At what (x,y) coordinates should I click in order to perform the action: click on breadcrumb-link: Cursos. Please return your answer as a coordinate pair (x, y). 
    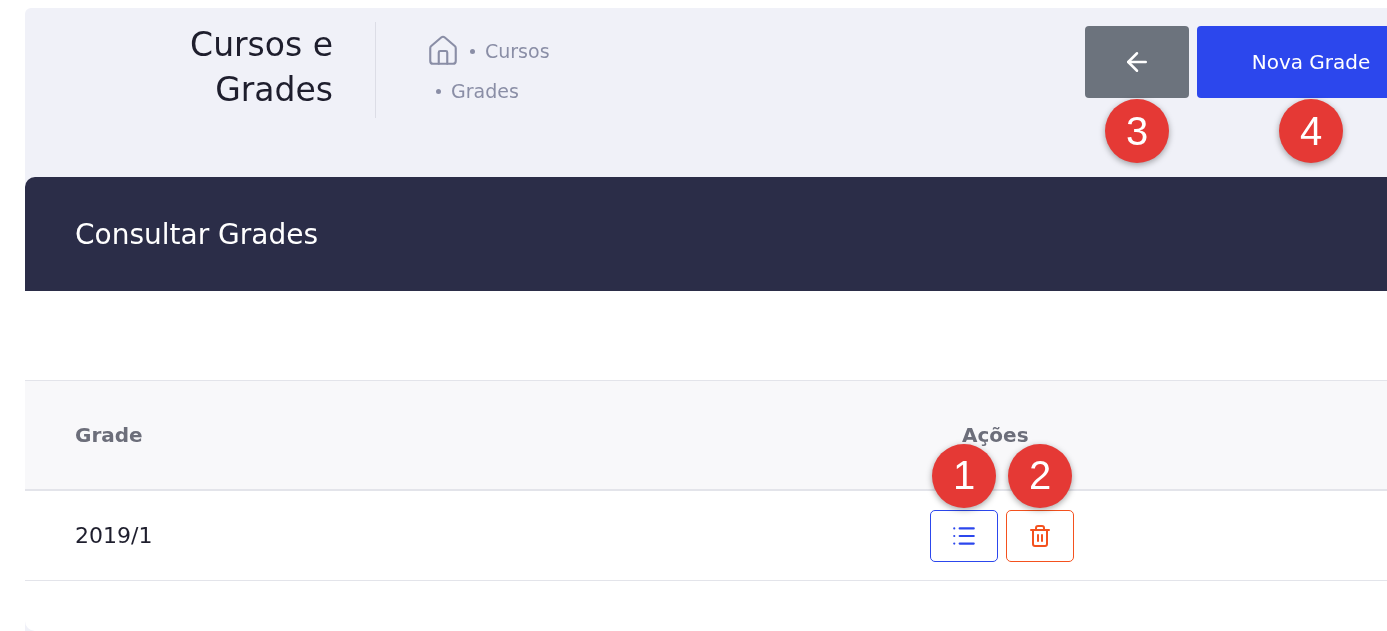
    Looking at the image, I should click on (517, 51).